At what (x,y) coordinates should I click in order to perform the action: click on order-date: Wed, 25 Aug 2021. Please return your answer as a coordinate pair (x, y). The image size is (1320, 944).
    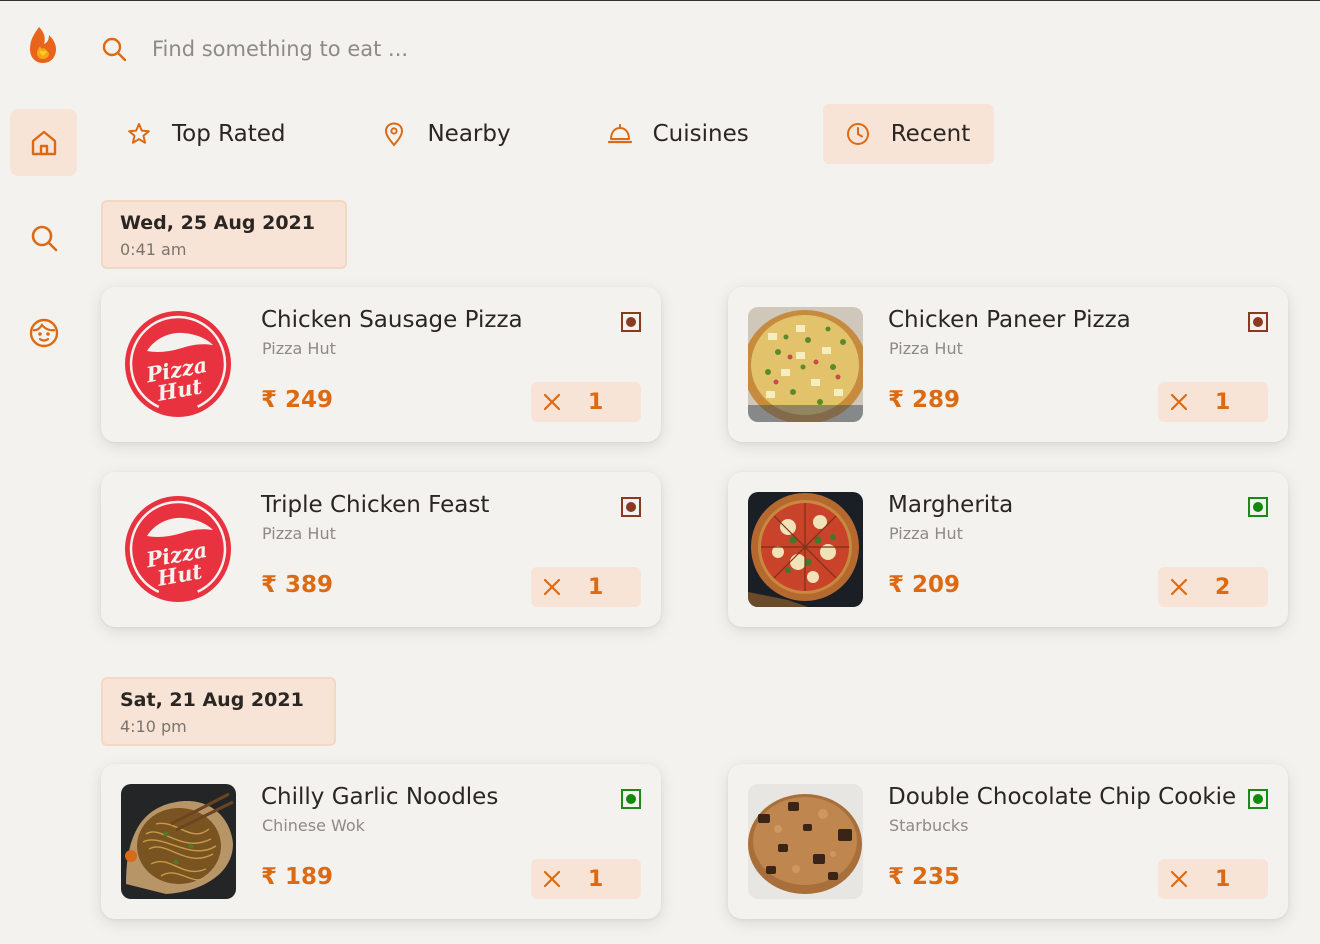
    Looking at the image, I should click on (217, 223).